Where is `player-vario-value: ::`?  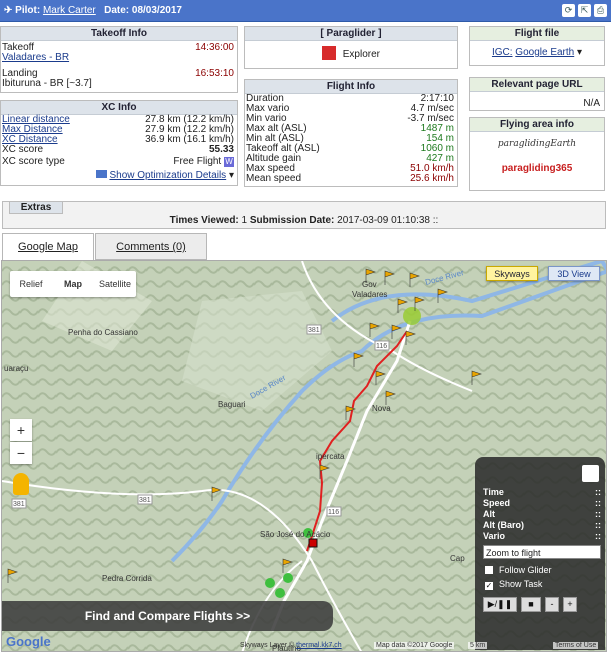
player-vario-value: :: is located at coordinates (598, 536).